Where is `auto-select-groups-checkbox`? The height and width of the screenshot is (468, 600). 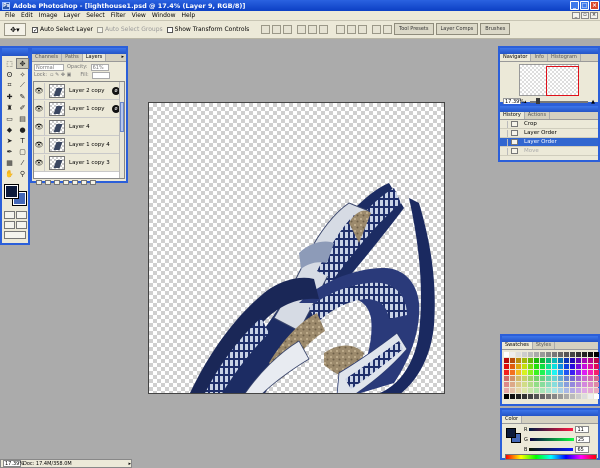 auto-select-groups-checkbox is located at coordinates (99, 29).